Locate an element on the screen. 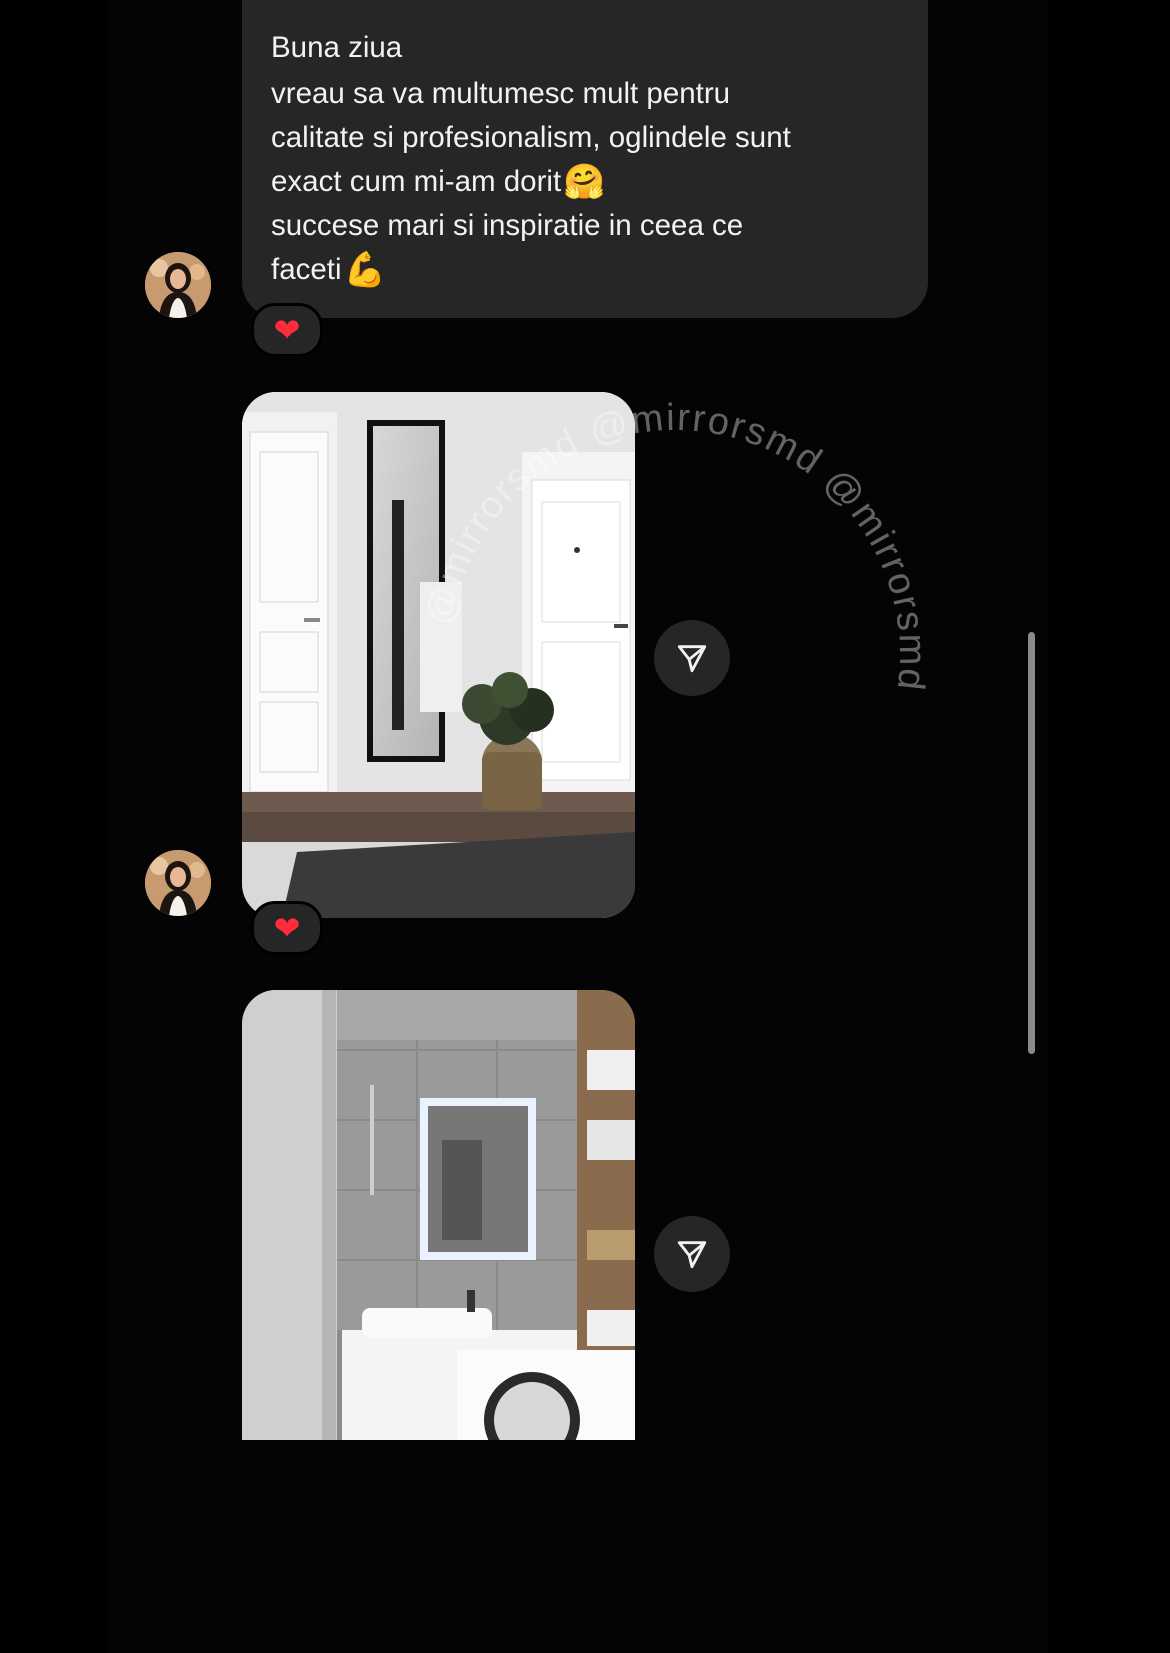  hugging-face-emoji: 🤗 is located at coordinates (584, 182).